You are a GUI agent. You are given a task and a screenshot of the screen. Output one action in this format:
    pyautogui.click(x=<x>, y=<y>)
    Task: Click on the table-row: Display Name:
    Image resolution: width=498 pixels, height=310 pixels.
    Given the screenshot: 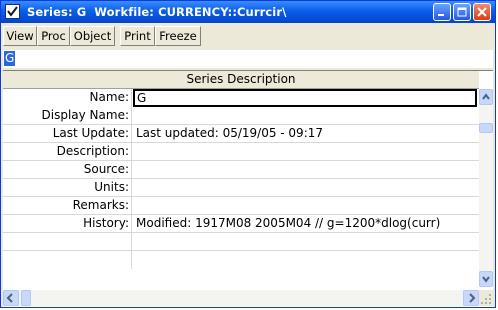 What is the action you would take?
    pyautogui.click(x=241, y=116)
    